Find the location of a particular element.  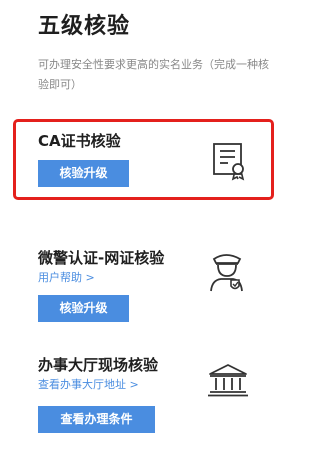

card-office-hall: 办事大厅现场核验 查看办事大厅地址 > 查看办理条件 is located at coordinates (158, 396).